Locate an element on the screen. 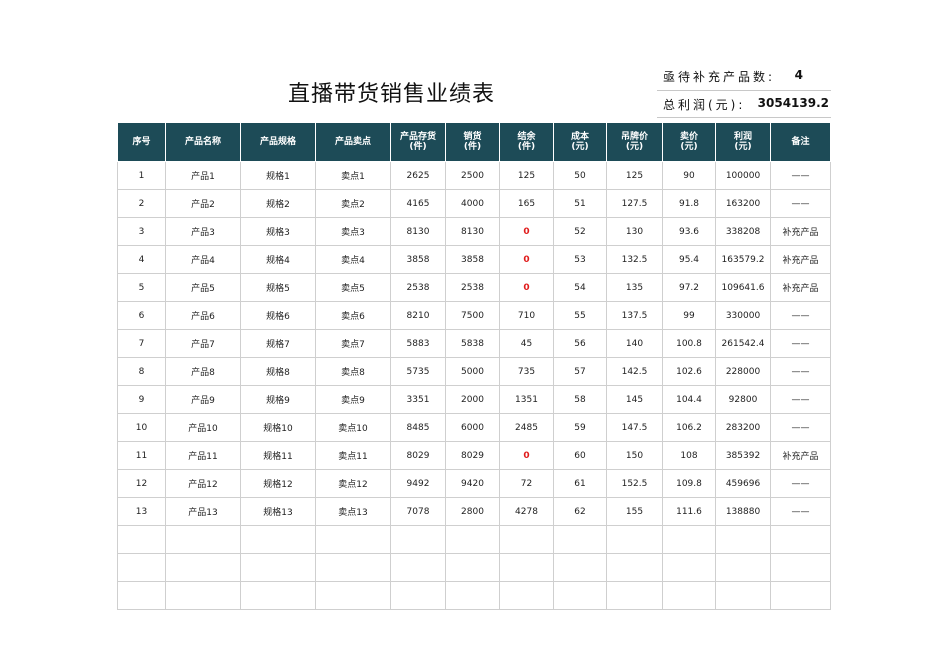  table-cell: 2800 is located at coordinates (472, 511).